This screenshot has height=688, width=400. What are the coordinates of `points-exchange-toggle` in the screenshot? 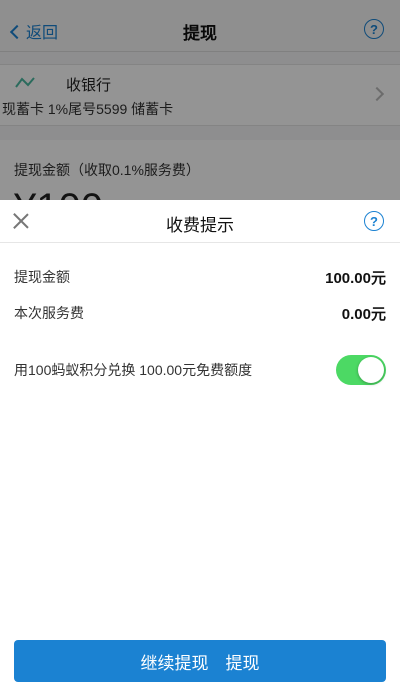 It's located at (361, 370).